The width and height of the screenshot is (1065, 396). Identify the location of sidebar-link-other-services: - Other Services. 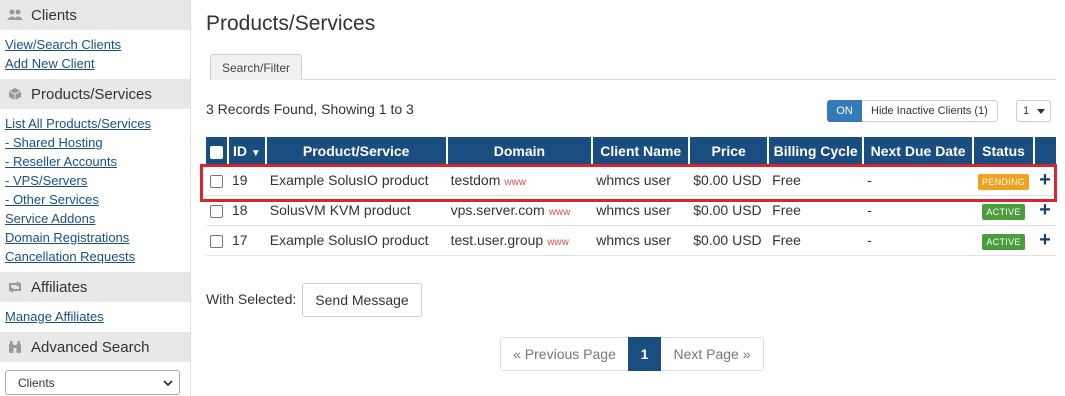
(97, 199).